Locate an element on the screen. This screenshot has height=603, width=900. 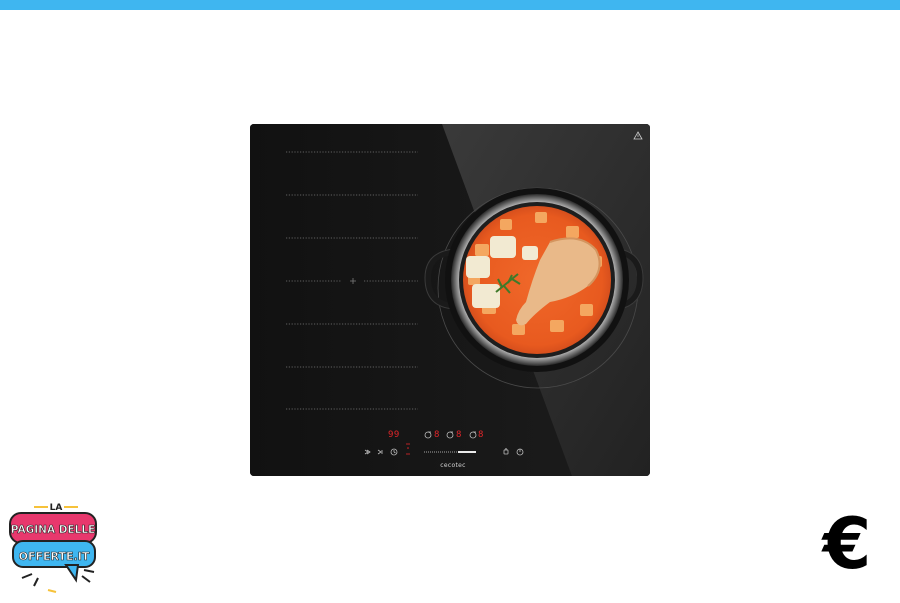
brand-label: cecotec is located at coordinates (453, 465).